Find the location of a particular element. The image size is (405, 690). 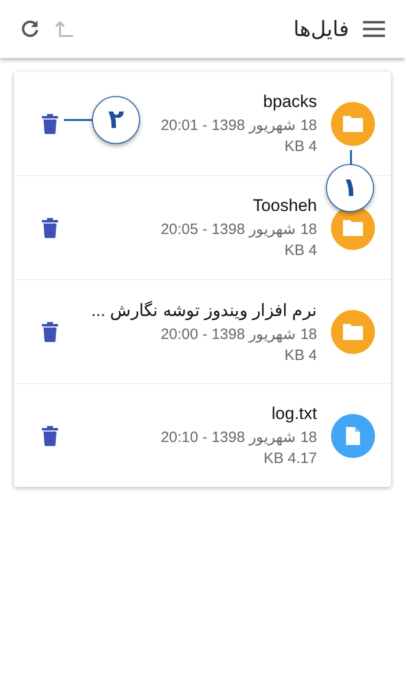

file-date: 18 شهریور 1398 - 20:00 is located at coordinates (238, 333).